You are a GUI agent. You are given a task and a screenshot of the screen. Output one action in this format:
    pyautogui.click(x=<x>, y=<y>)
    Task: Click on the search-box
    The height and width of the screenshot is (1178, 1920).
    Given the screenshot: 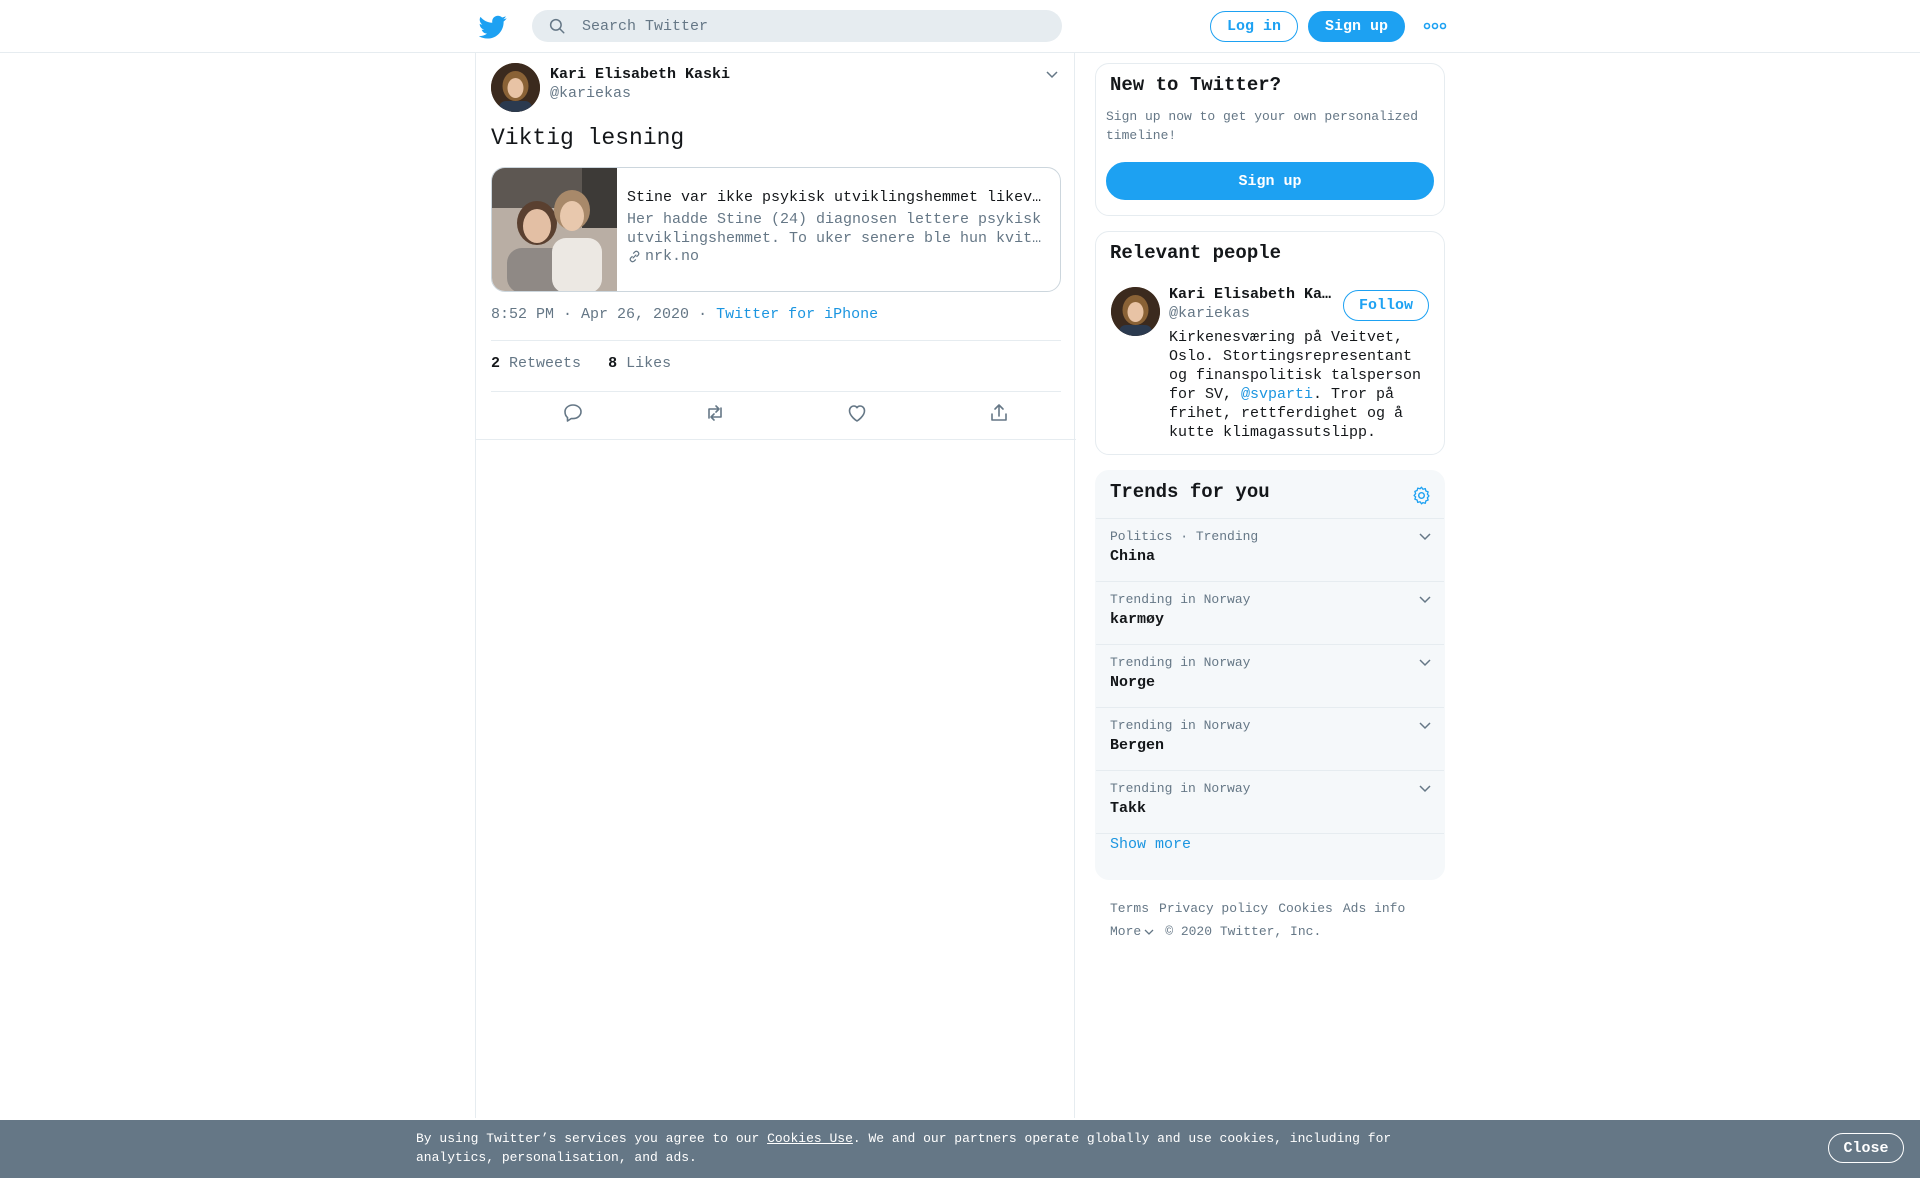 What is the action you would take?
    pyautogui.click(x=797, y=26)
    